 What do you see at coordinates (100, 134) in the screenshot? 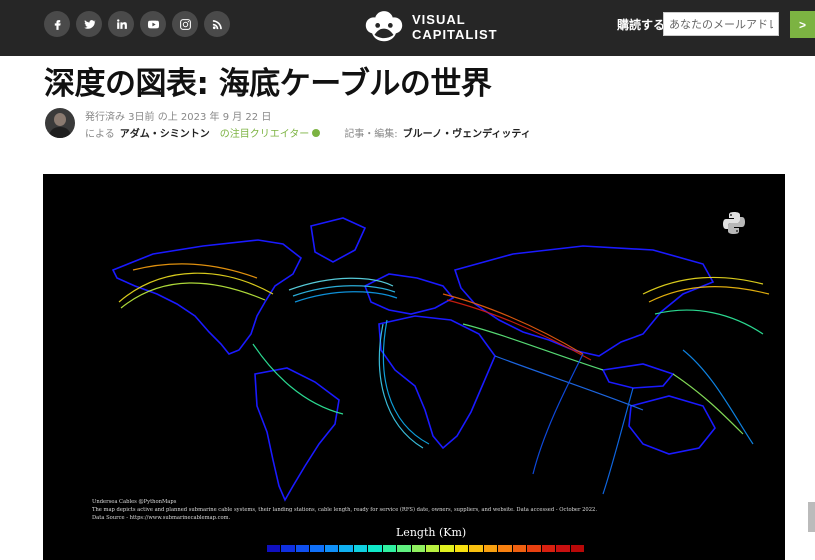
I see `by-label: による` at bounding box center [100, 134].